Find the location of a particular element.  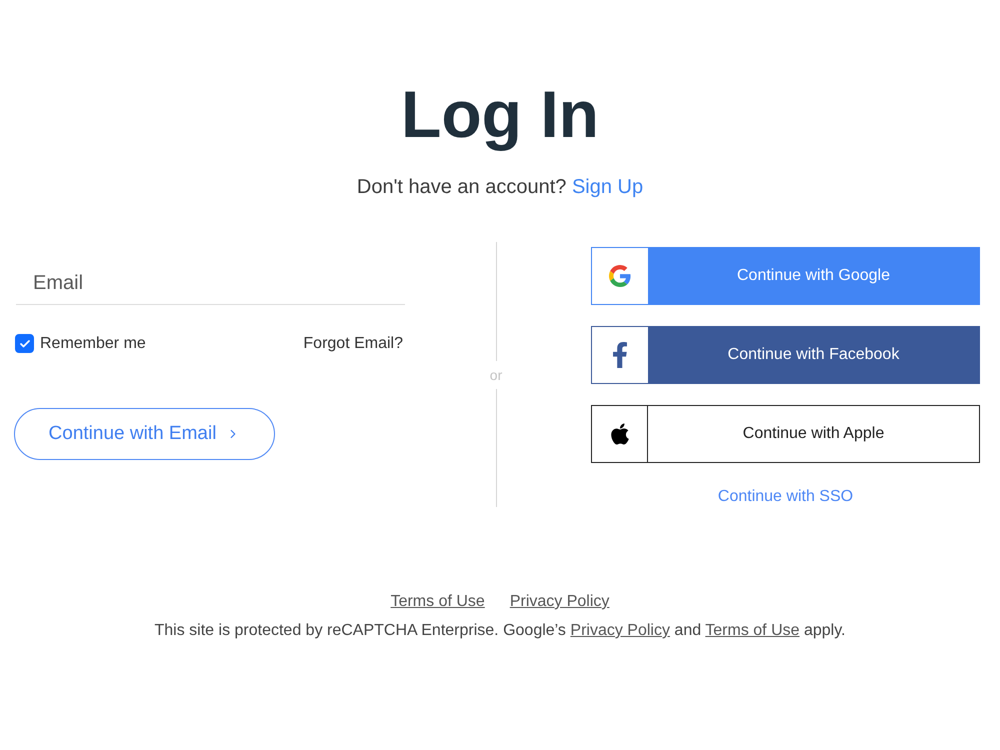

notice-link: Privacy Policy is located at coordinates (620, 630).